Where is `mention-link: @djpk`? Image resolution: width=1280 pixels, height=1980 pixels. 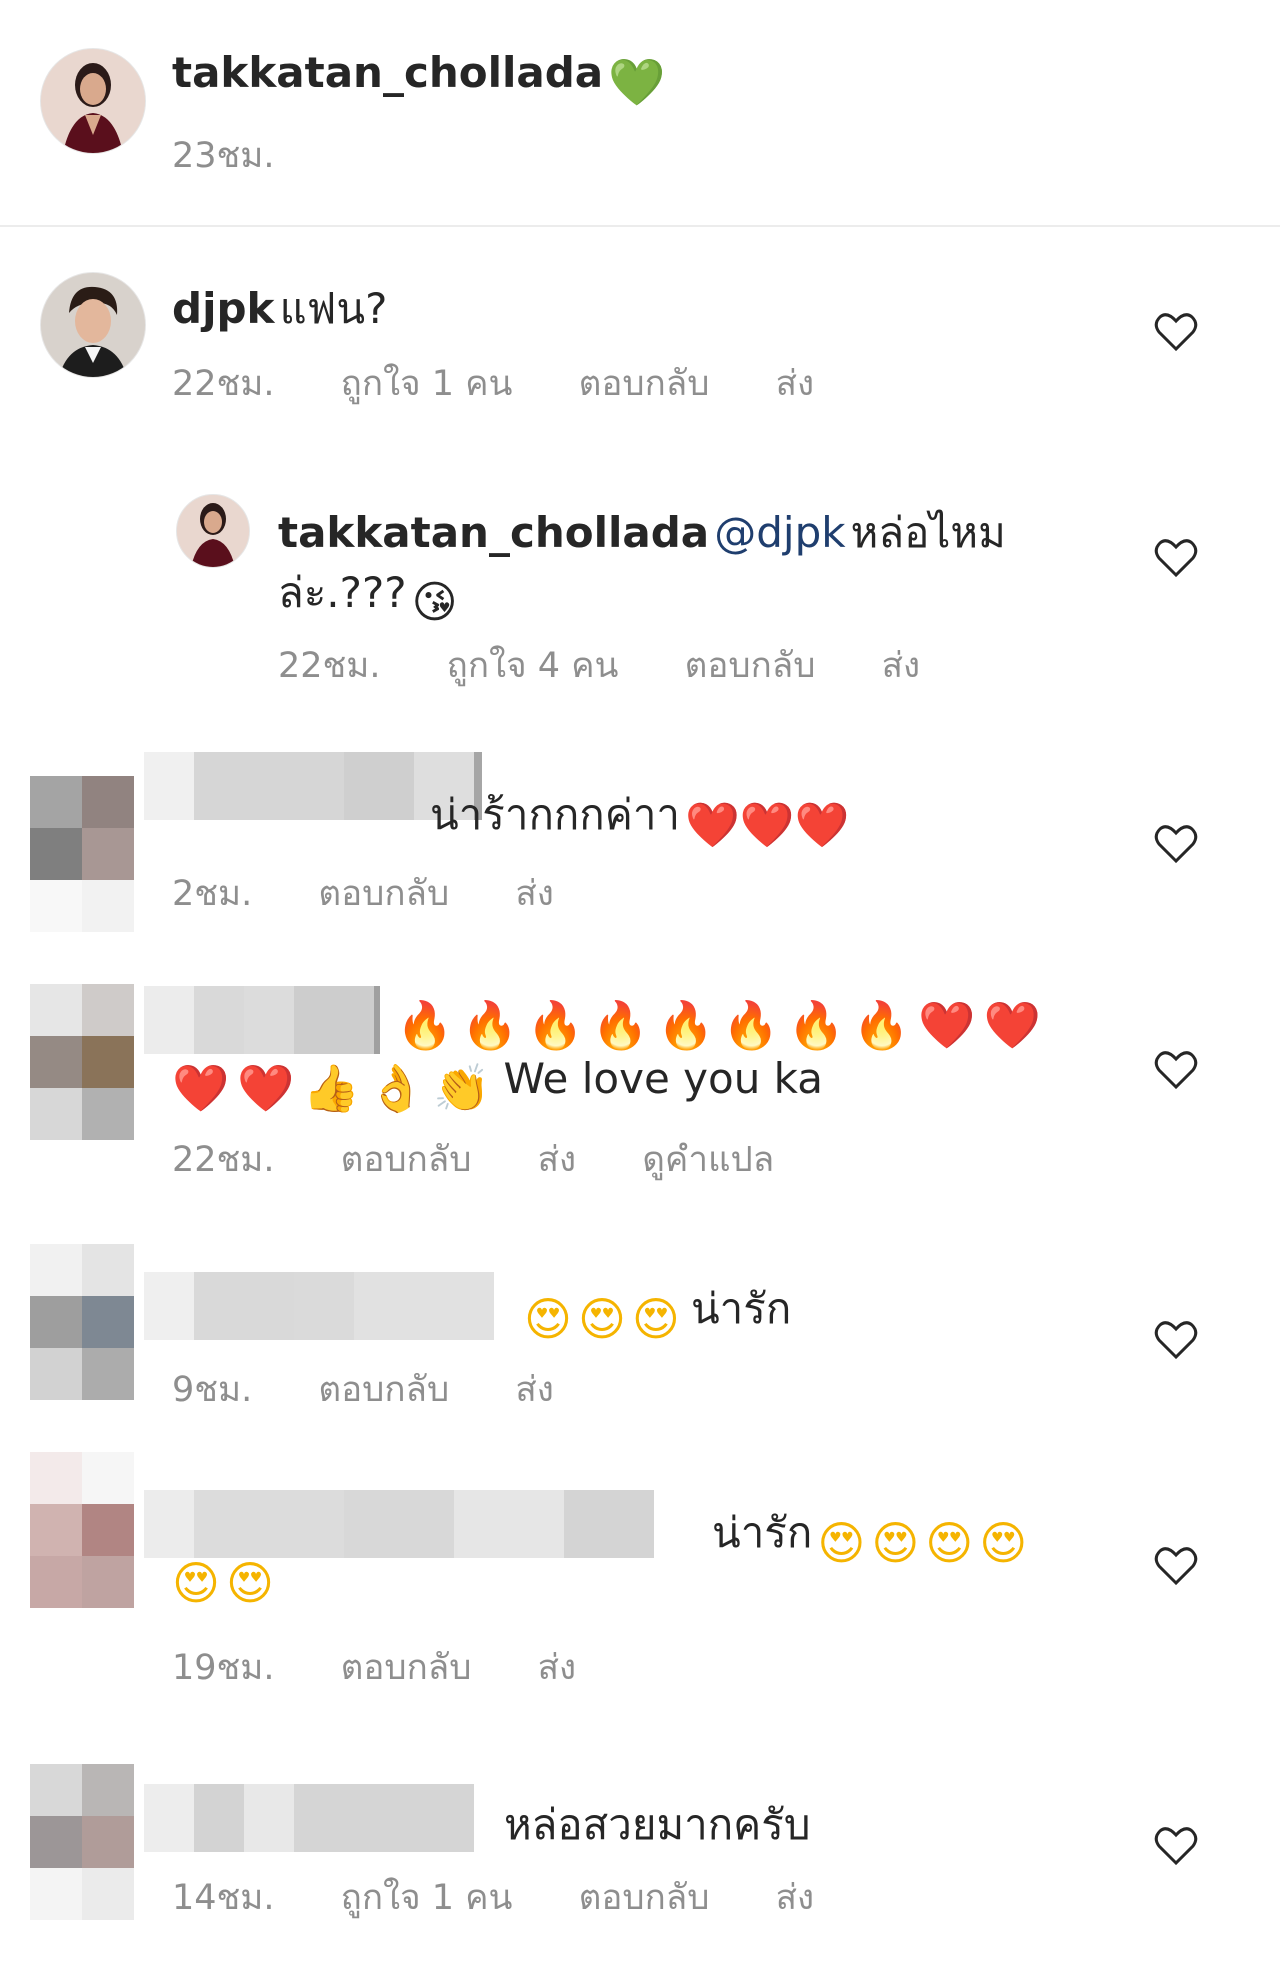 mention-link: @djpk is located at coordinates (779, 532).